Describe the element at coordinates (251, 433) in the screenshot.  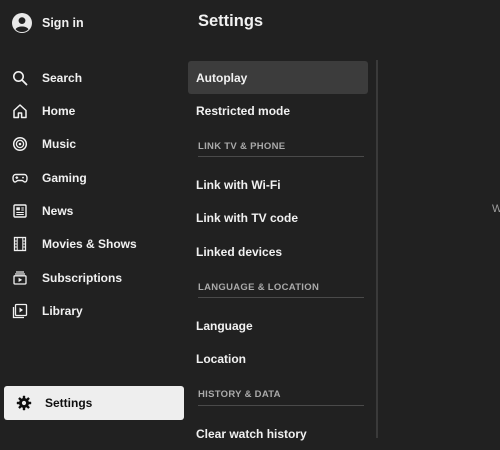
I see `menu-label-clear-watch-history: Clear watch history` at that location.